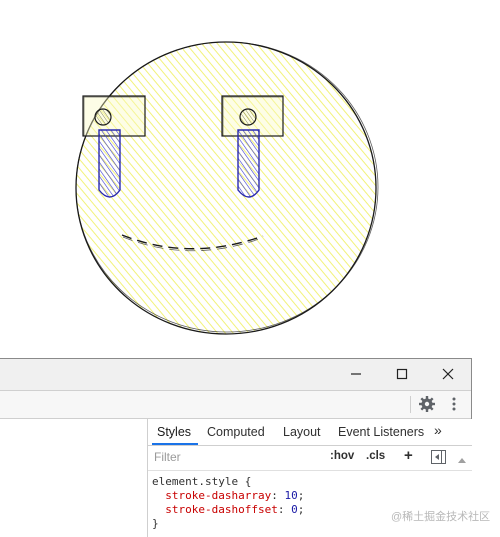 This screenshot has height=537, width=500. Describe the element at coordinates (408, 455) in the screenshot. I see `new-style-rule-button: +` at that location.